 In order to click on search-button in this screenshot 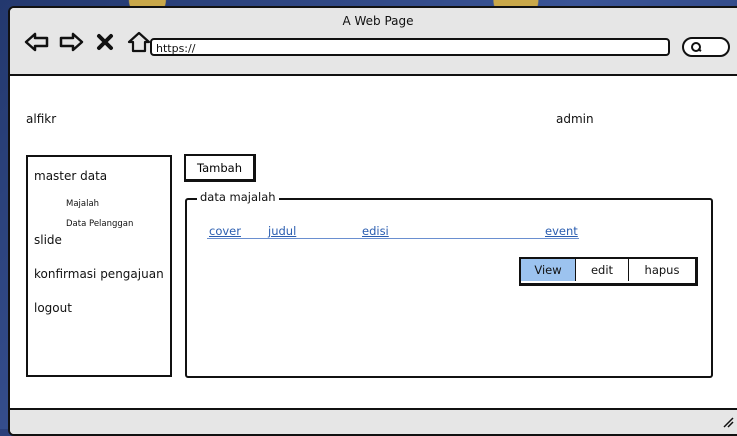, I will do `click(706, 47)`.